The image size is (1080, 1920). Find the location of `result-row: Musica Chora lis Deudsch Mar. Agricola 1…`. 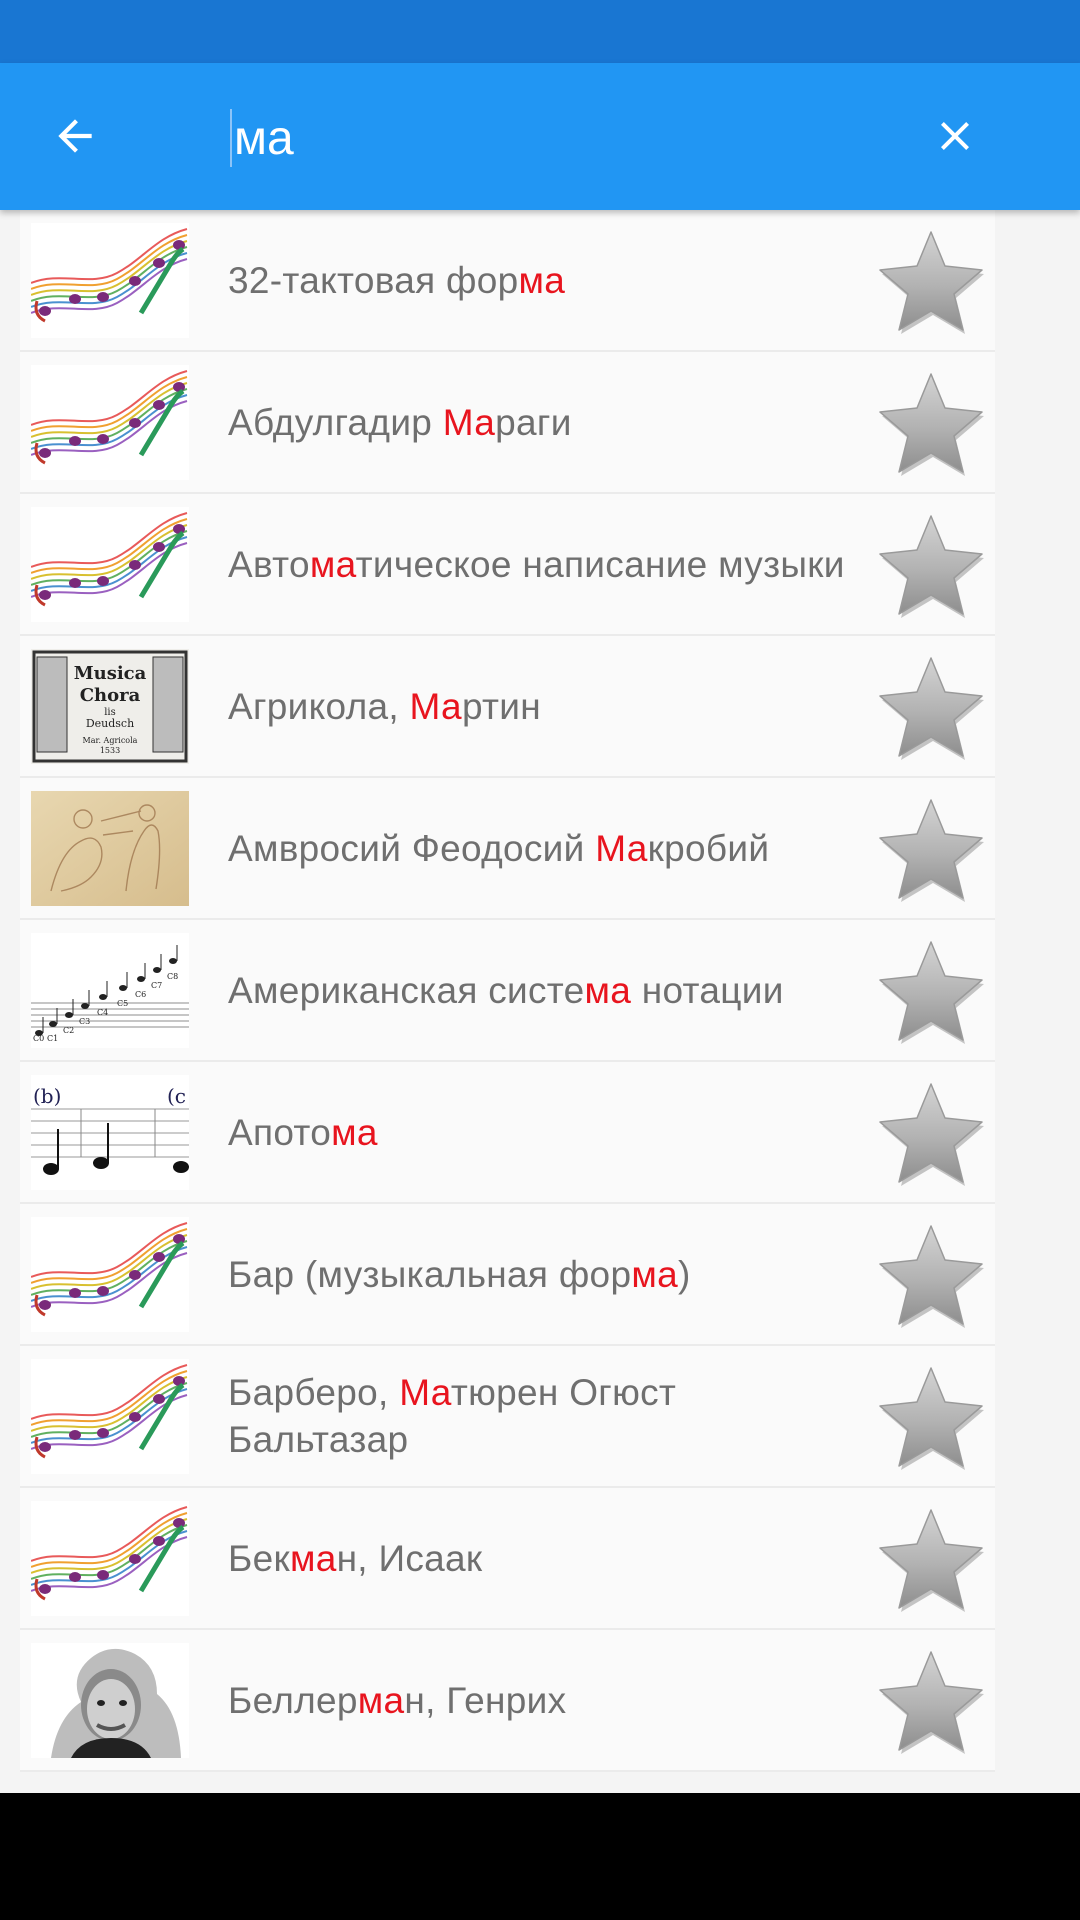

result-row: Musica Chora lis Deudsch Mar. Agricola 1… is located at coordinates (507, 707).